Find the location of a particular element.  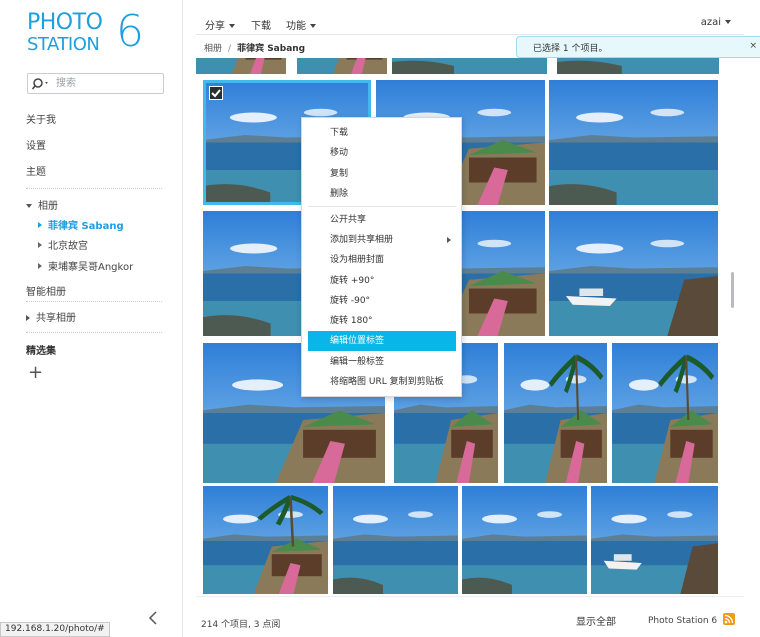

context-menu-item-label: 编辑一般标签 is located at coordinates (357, 362).